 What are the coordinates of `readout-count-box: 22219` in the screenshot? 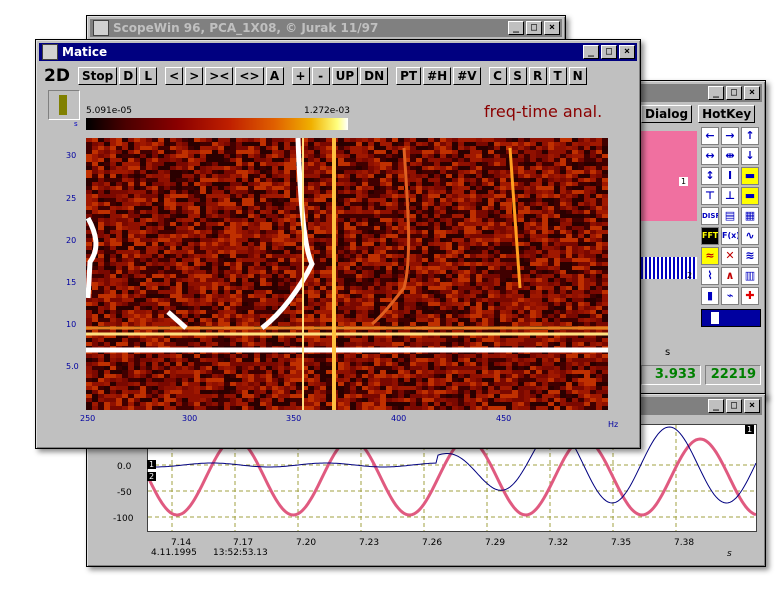 It's located at (733, 375).